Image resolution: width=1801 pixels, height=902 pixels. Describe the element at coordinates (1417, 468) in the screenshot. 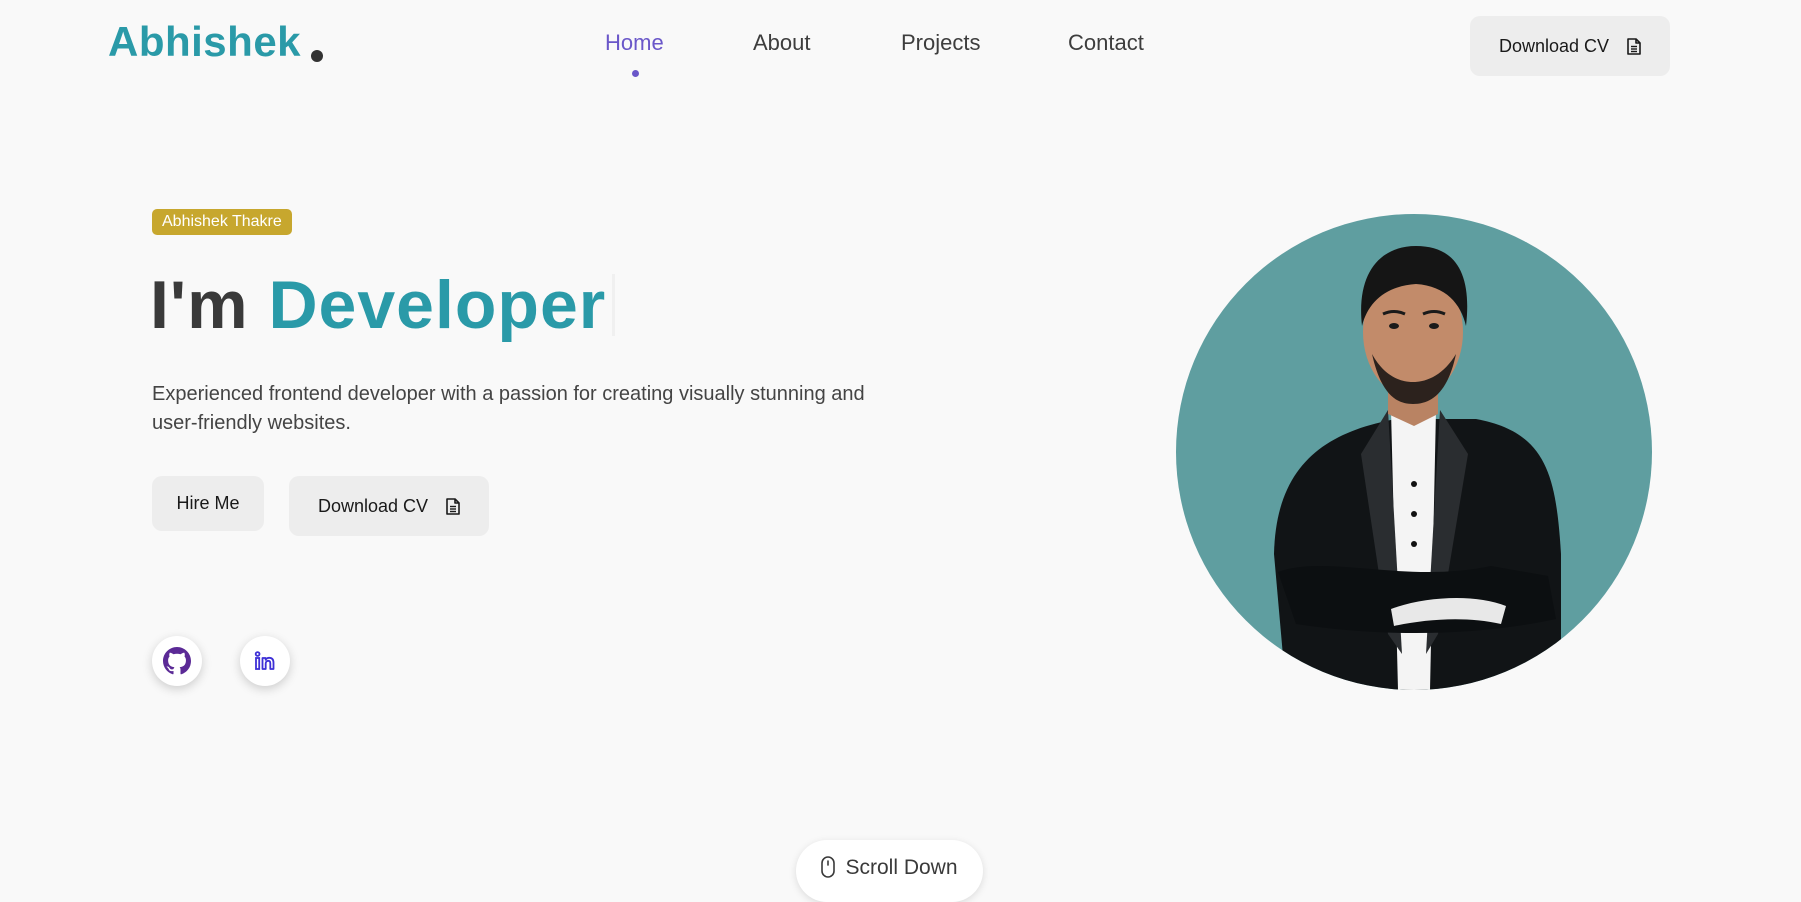

I see `person-illustration` at that location.